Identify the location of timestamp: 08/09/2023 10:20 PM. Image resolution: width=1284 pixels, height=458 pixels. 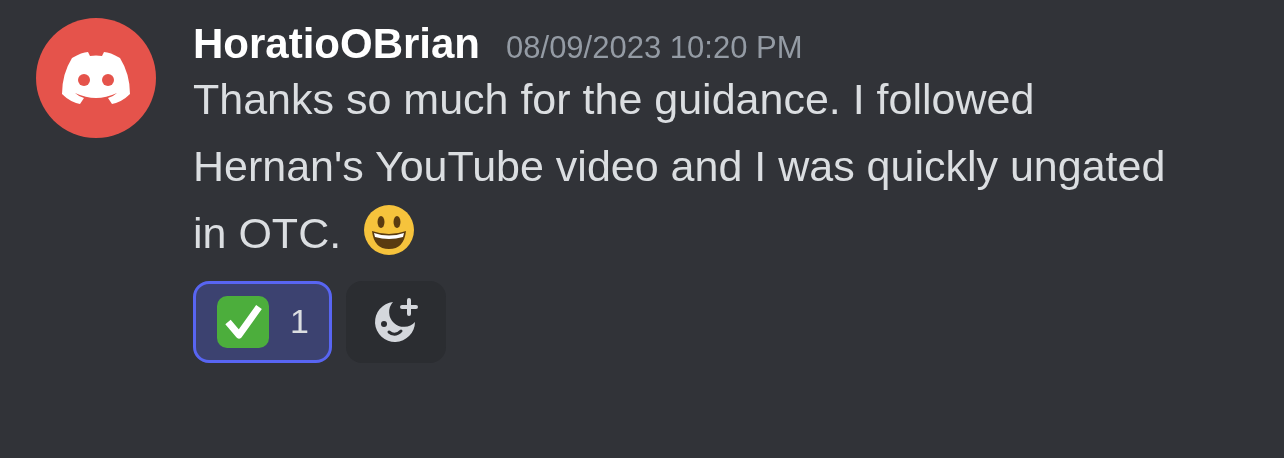
(654, 48).